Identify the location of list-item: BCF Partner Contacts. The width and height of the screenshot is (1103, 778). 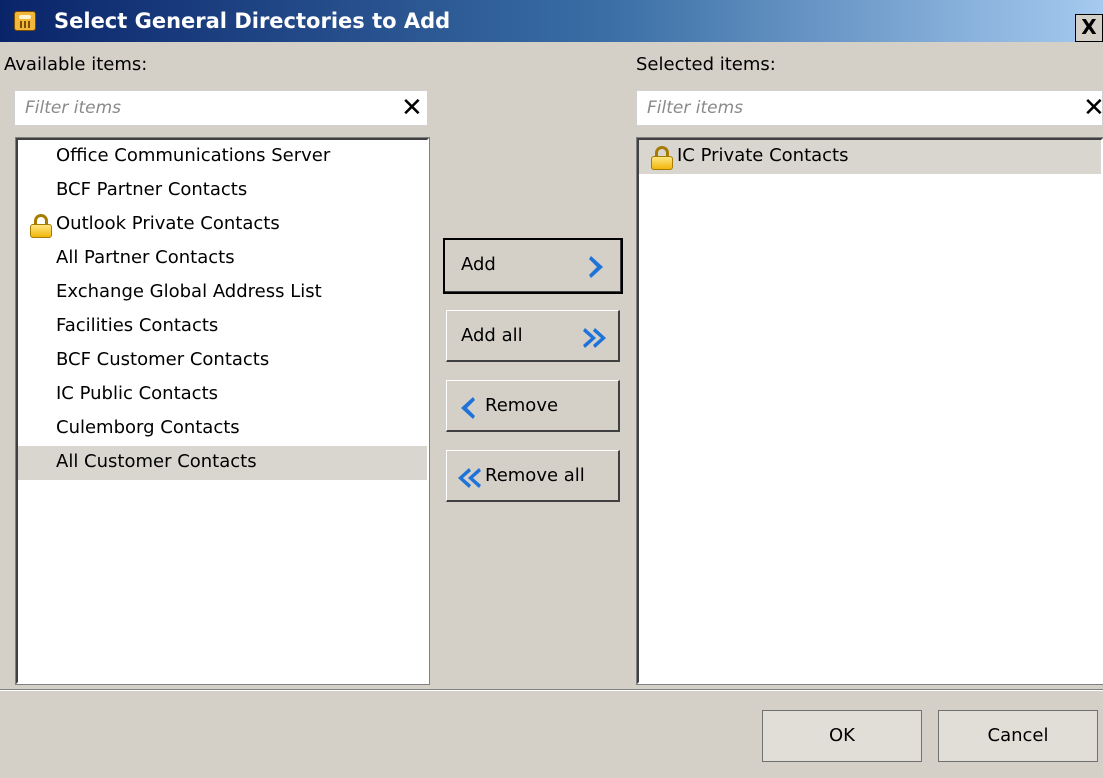
(222, 191).